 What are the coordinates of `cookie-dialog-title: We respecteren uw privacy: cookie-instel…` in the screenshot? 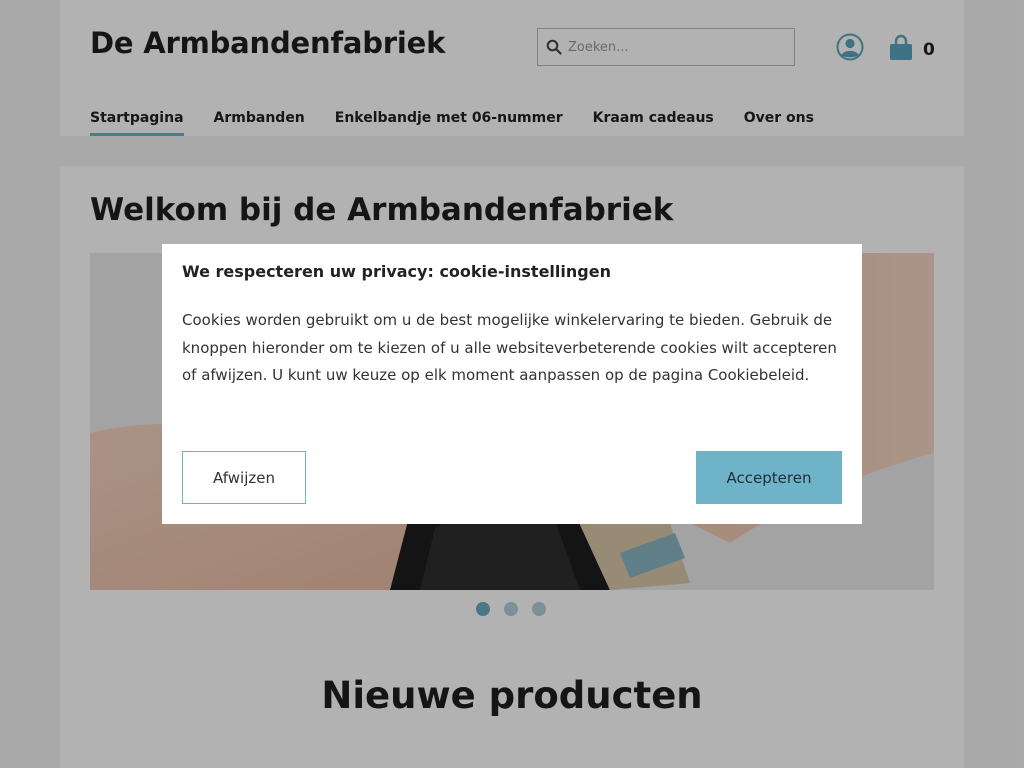 It's located at (396, 271).